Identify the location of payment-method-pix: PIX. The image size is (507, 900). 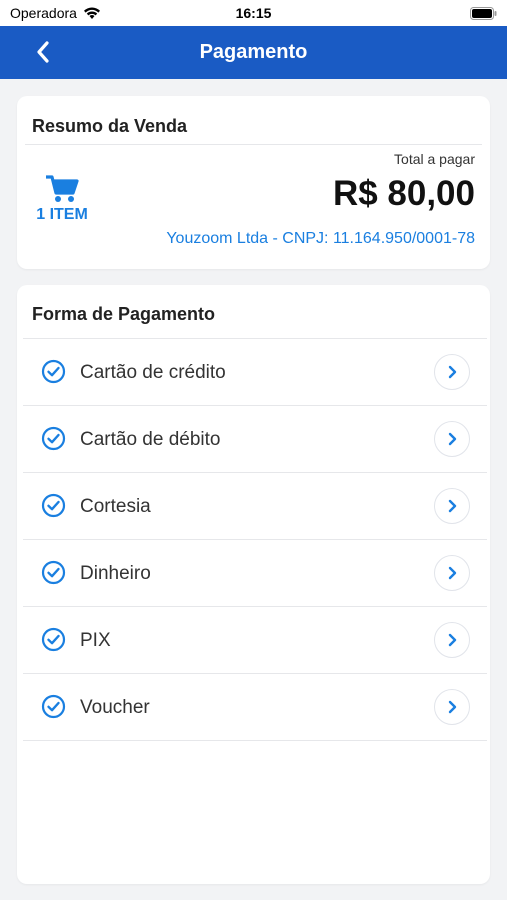
(255, 640).